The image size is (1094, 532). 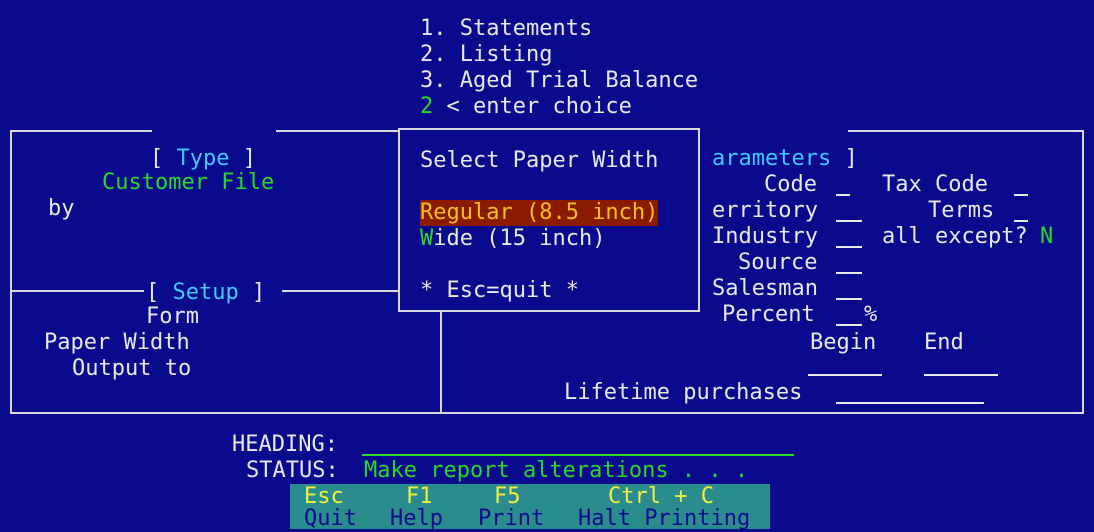 What do you see at coordinates (132, 368) in the screenshot?
I see `output-to-label: Output to` at bounding box center [132, 368].